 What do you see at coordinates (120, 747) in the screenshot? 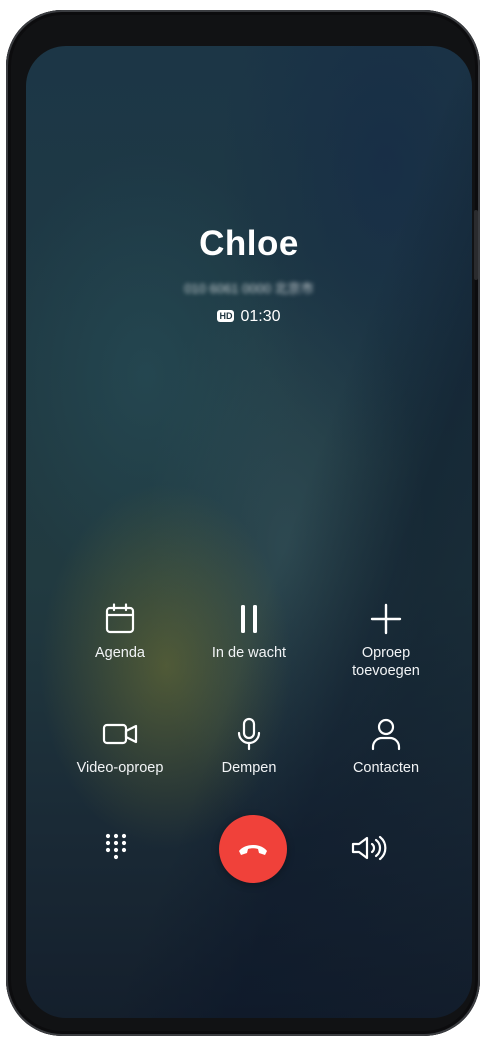
I see `video-call-button: Video-oproep` at bounding box center [120, 747].